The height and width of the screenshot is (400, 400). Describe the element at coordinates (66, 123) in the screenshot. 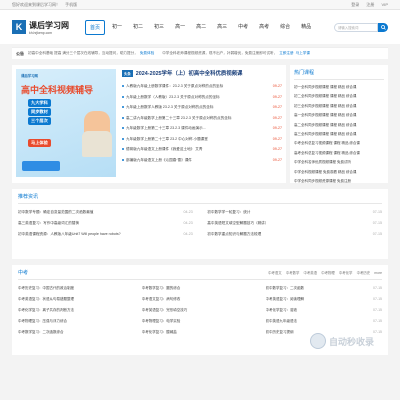

I see `promo-banner: 课后学习网 高中全科视频辅导 九大学科 同步教材 三个层次 马上体验` at that location.